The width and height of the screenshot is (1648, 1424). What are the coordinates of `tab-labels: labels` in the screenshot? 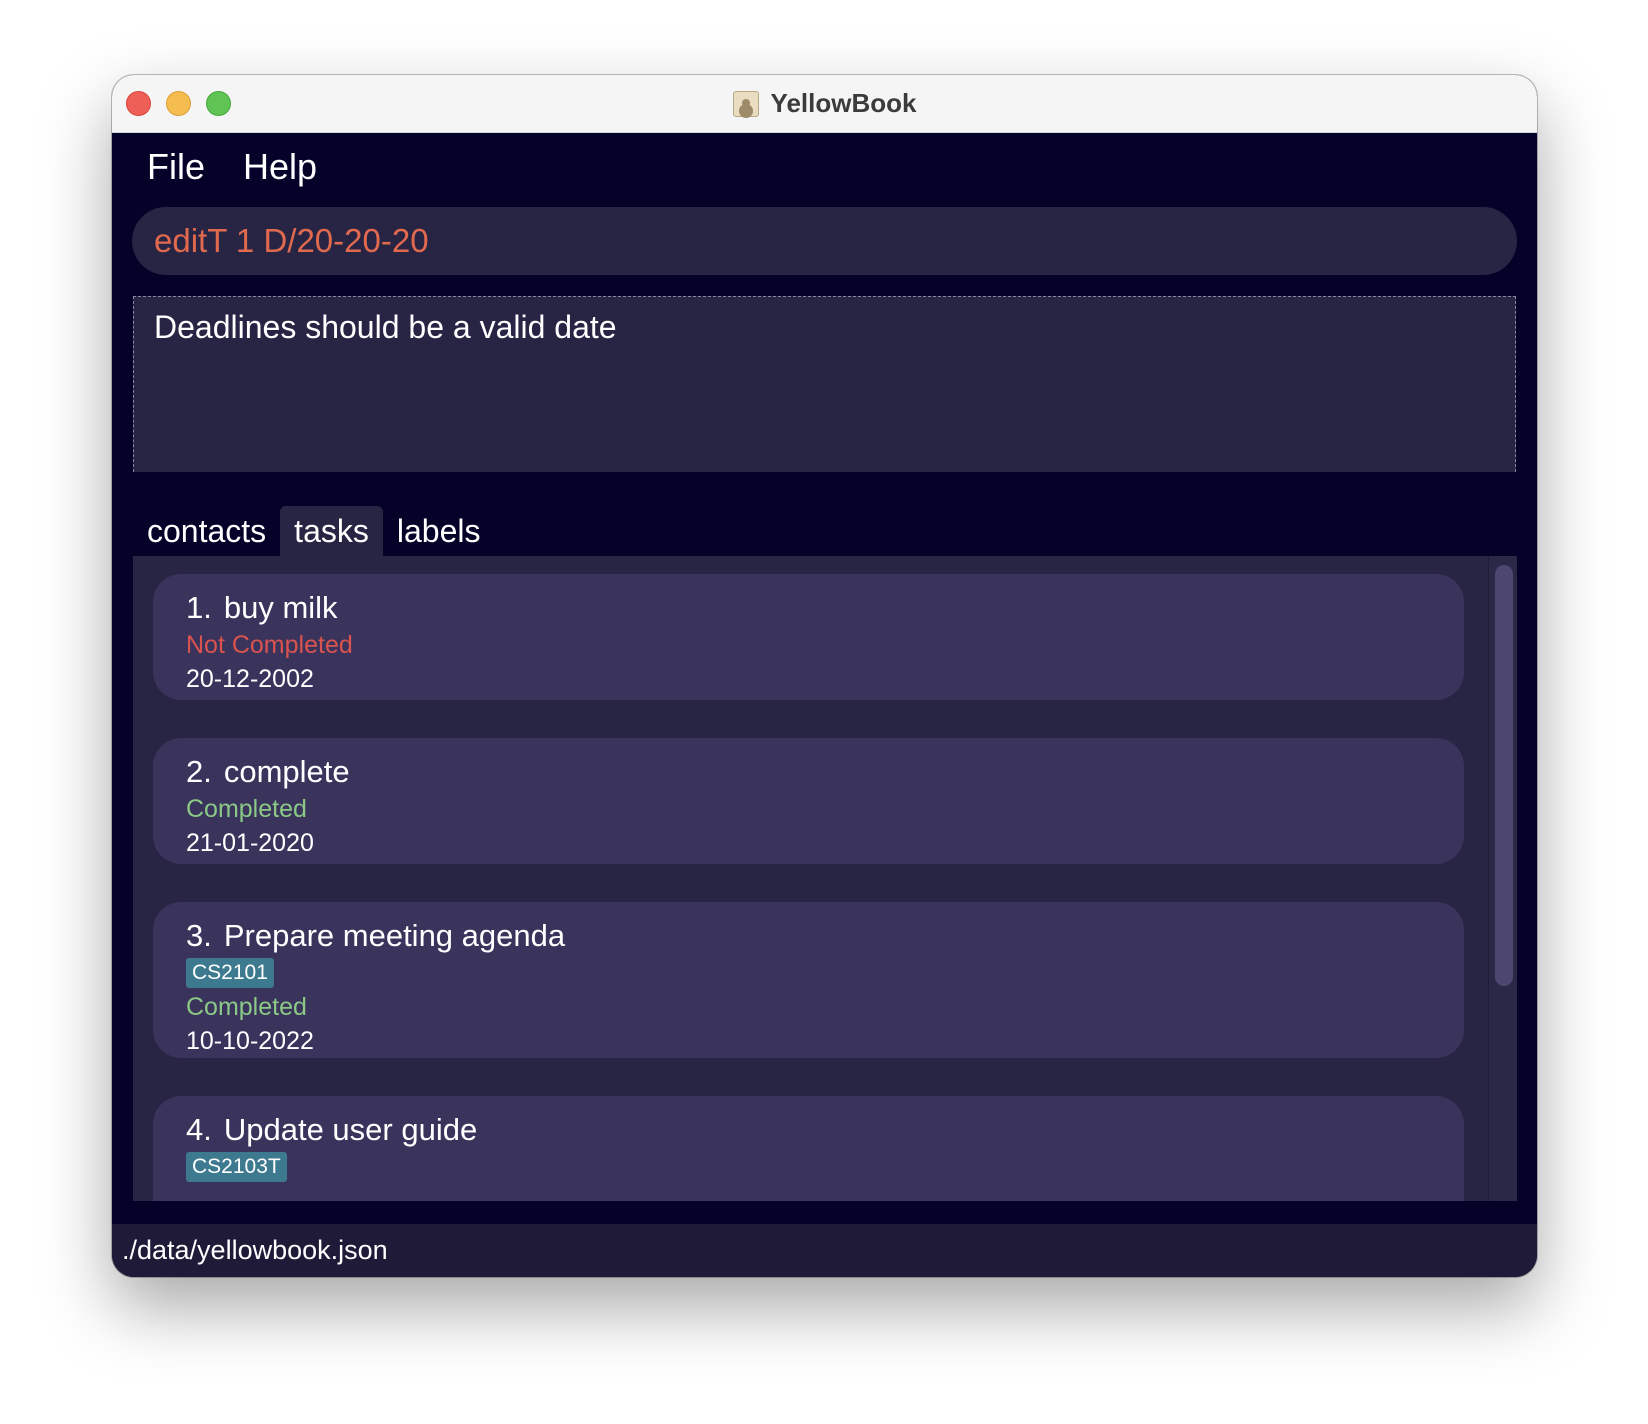 It's located at (439, 531).